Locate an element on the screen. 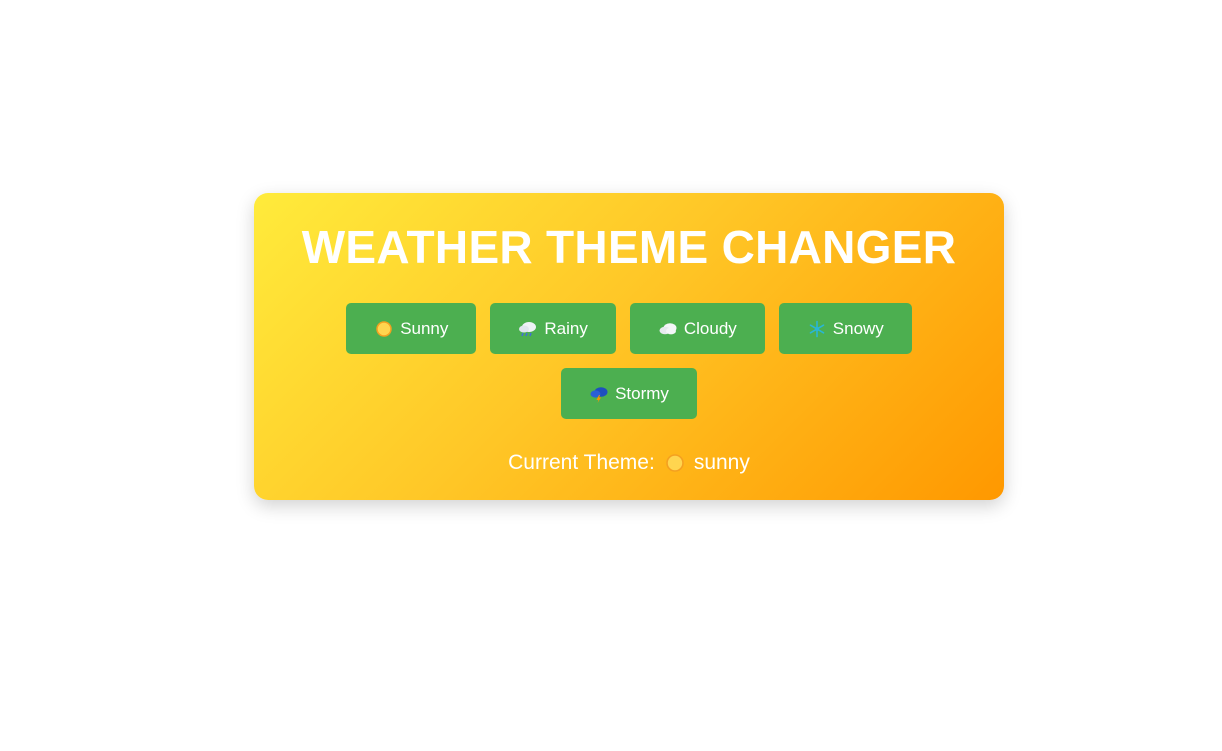 This screenshot has width=1222, height=751. current-theme-value: sunny is located at coordinates (721, 462).